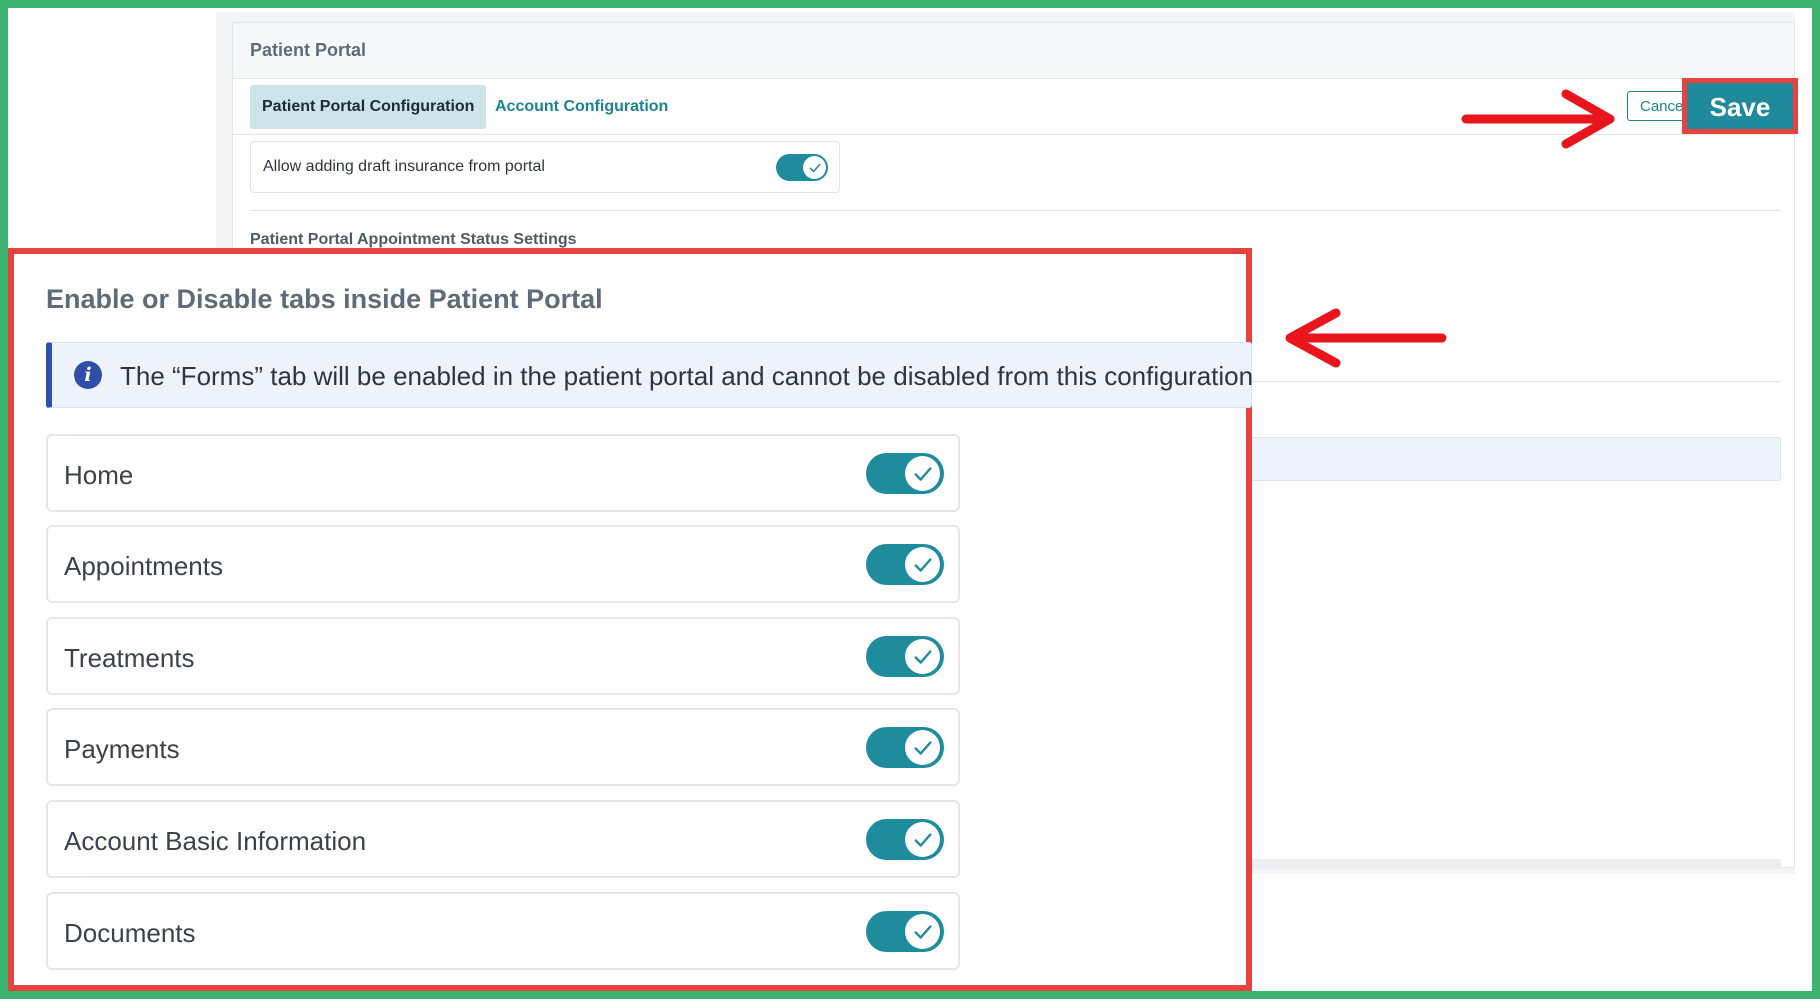 The height and width of the screenshot is (999, 1820). I want to click on payments-tab-toggle, so click(905, 747).